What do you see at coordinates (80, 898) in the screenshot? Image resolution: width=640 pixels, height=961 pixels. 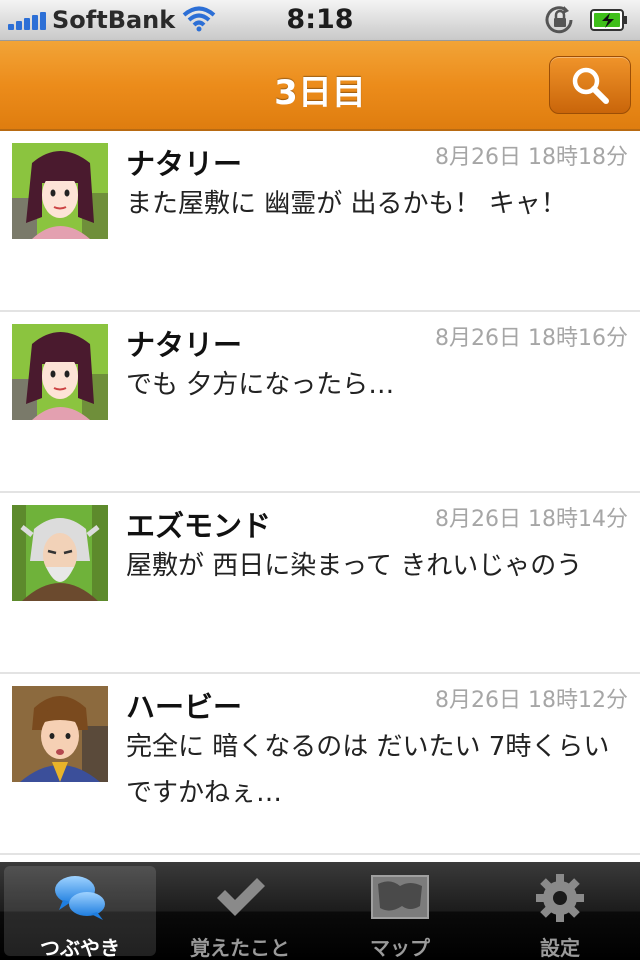 I see `speech-bubbles-icon` at bounding box center [80, 898].